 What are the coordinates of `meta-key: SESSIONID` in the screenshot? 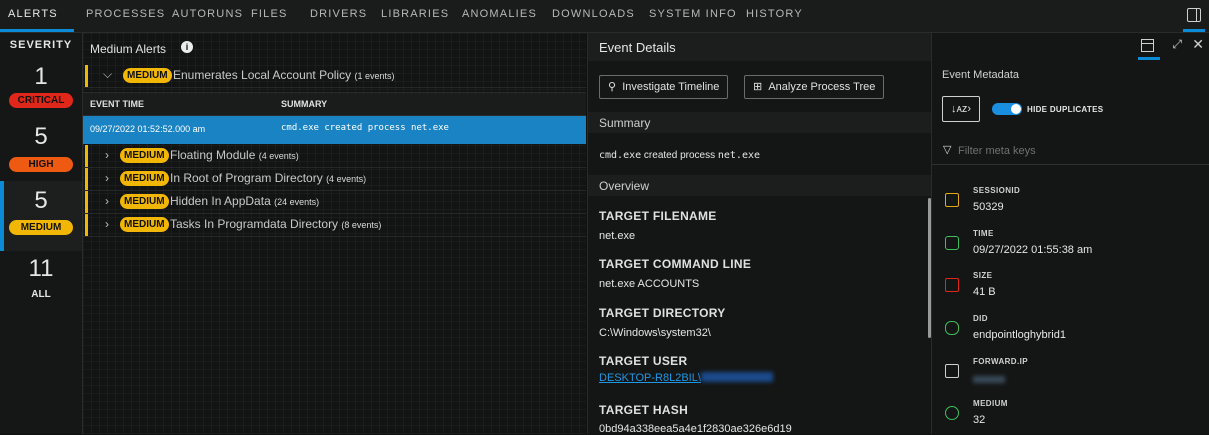 It's located at (997, 190).